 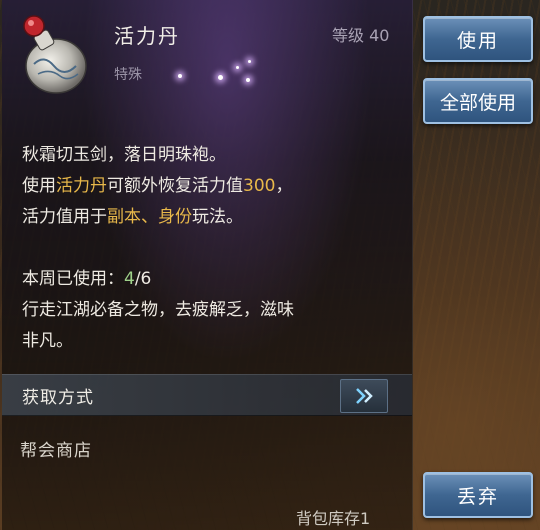 I want to click on acquire-method-label: 获取方式, so click(x=58, y=398).